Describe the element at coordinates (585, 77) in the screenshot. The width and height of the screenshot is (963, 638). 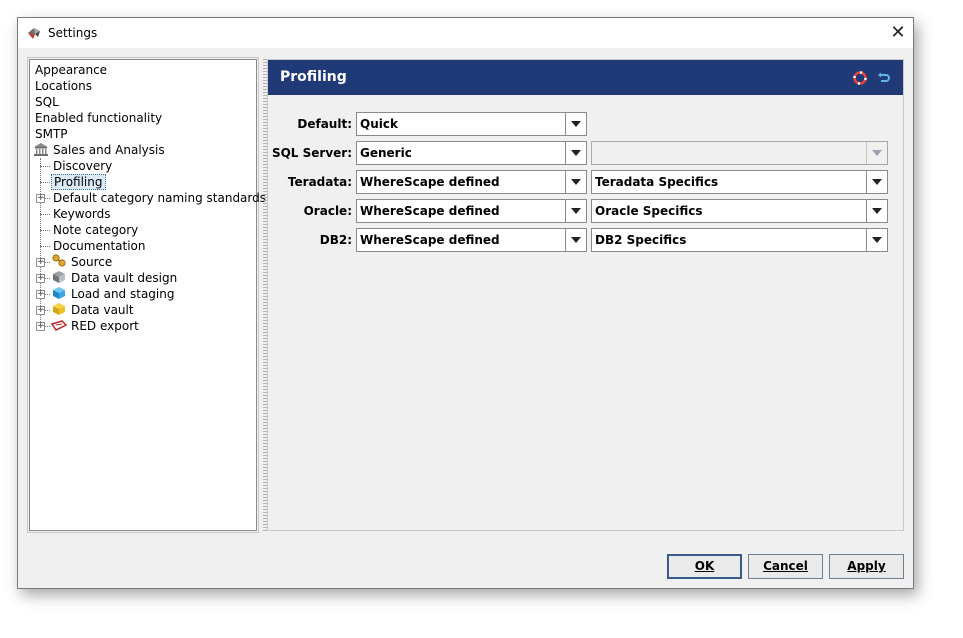
I see `panel-header: Profiling` at that location.